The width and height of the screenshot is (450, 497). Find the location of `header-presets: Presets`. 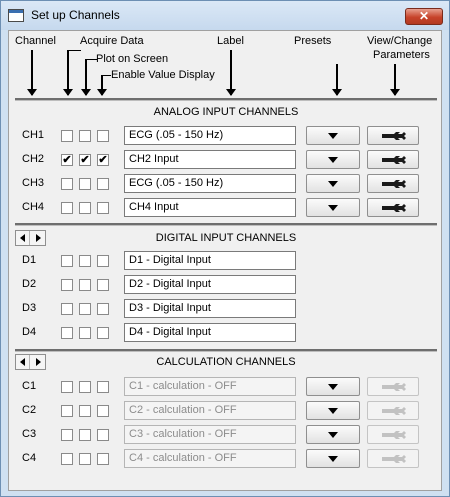

header-presets: Presets is located at coordinates (313, 41).